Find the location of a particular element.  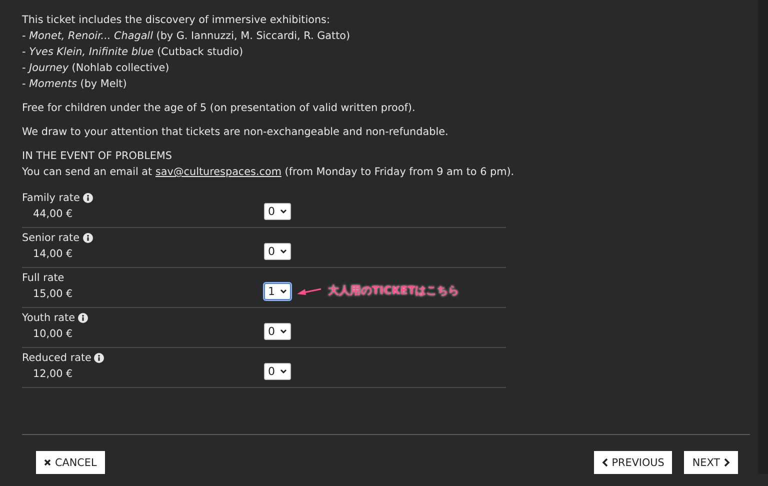

contact-text: You can send an email at sav@culturespaces.com (from Monday to Friday from 9 am to 6 pm). is located at coordinates (269, 172).